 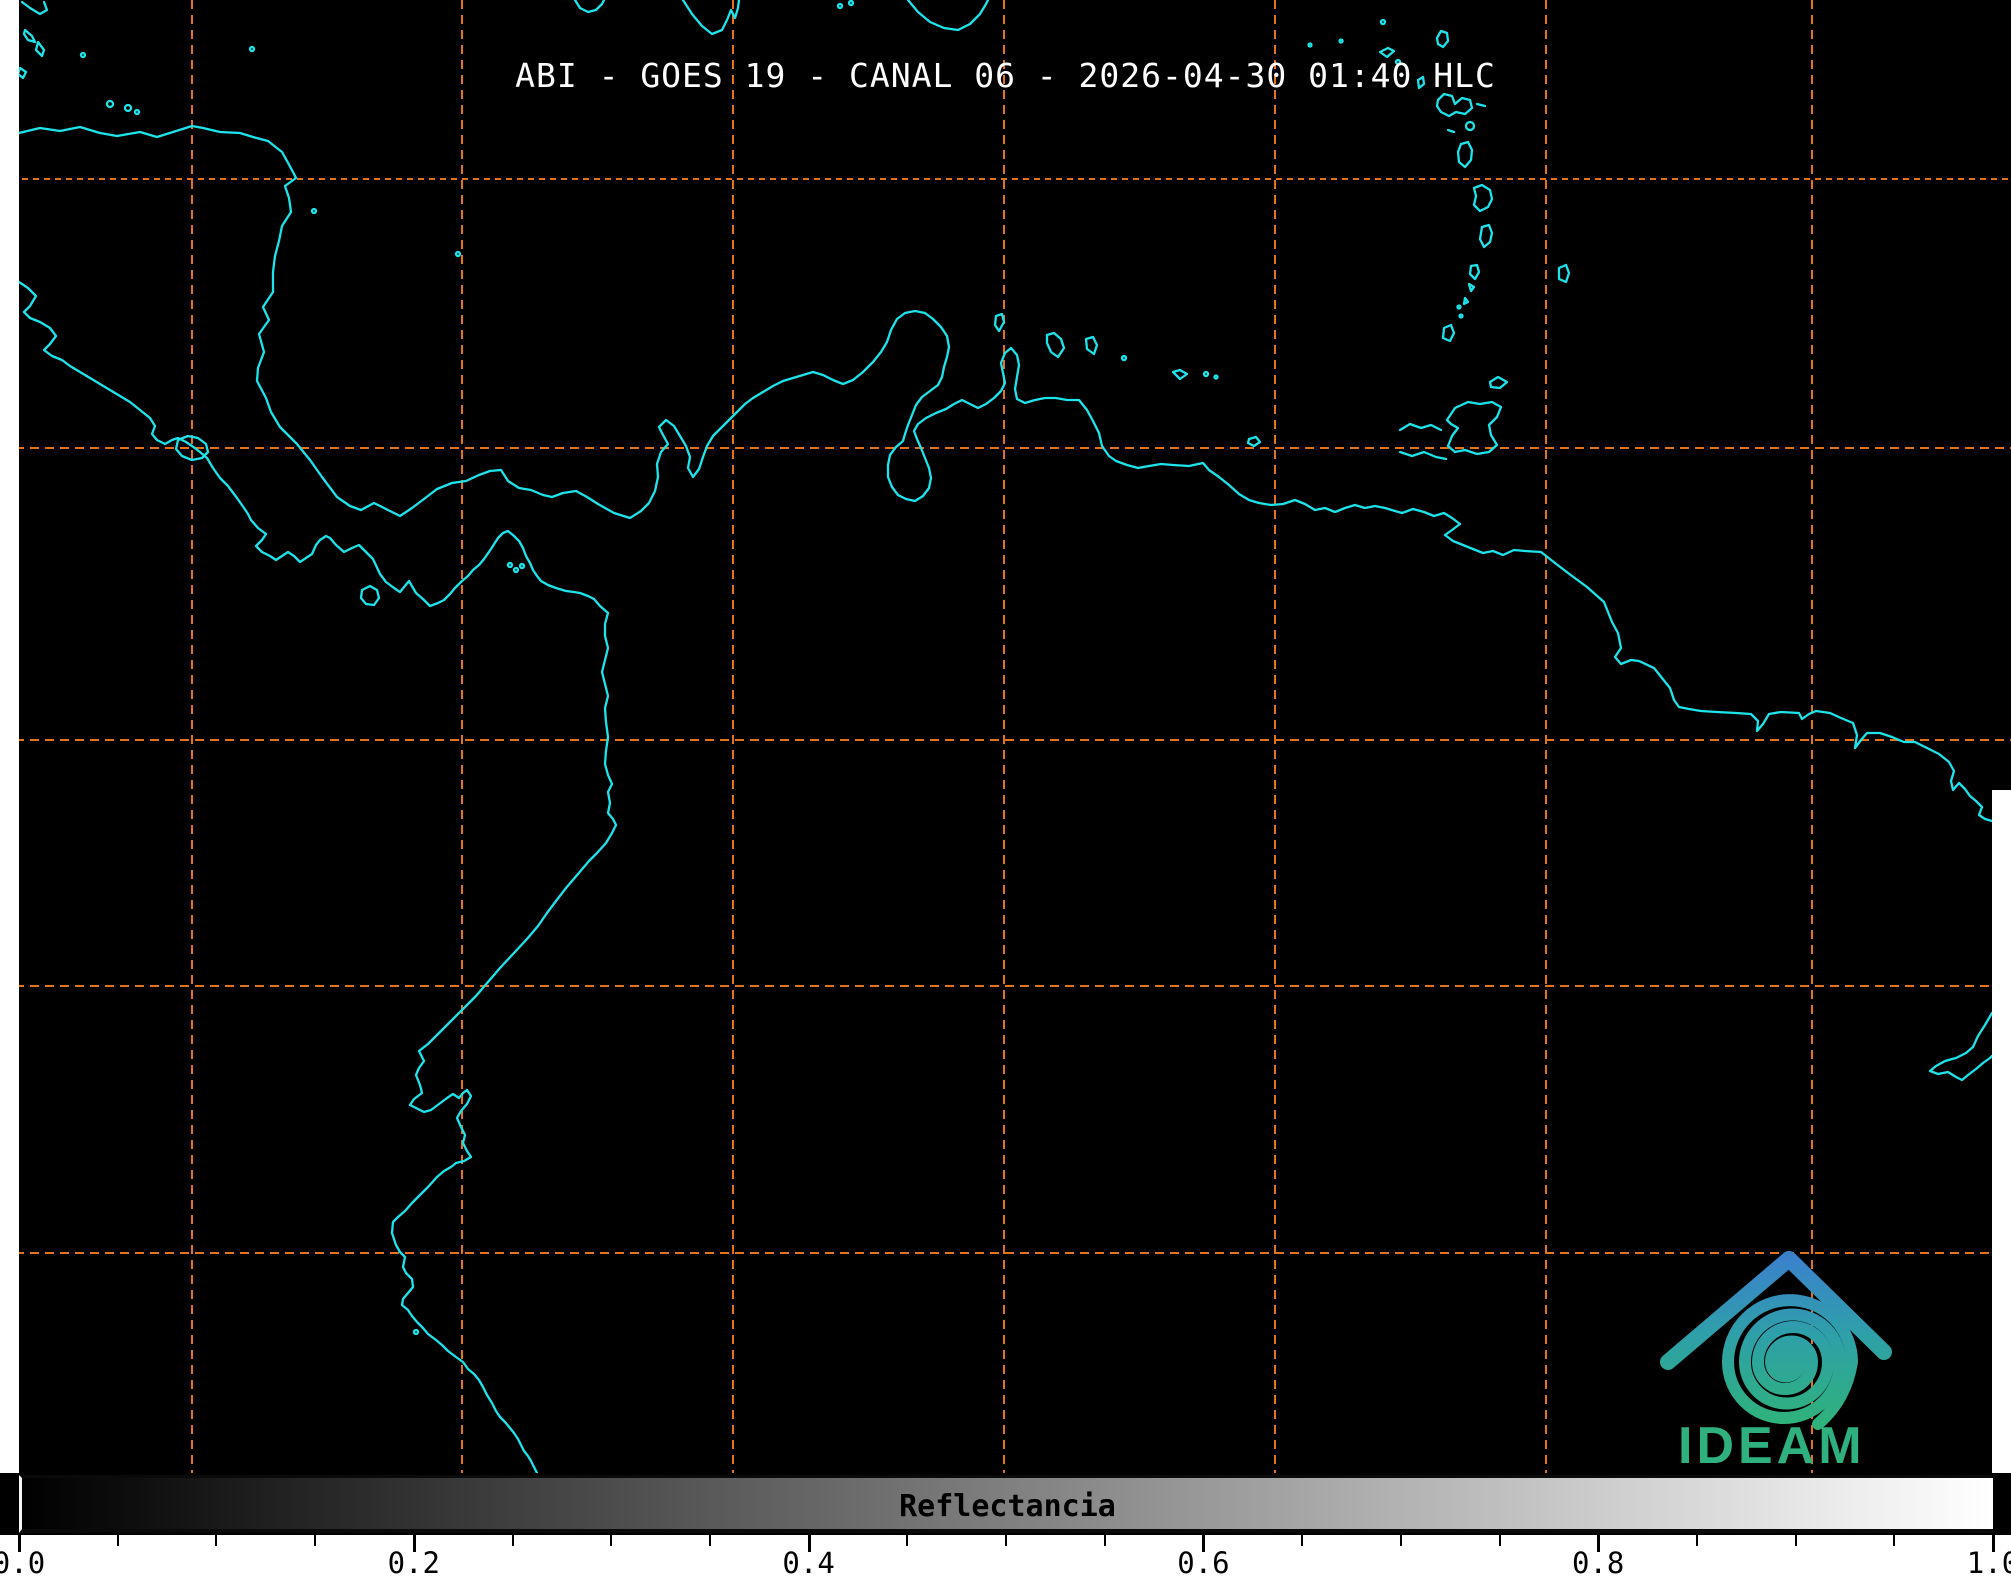 I want to click on colorbar: Reflectancia, so click(x=1006, y=1504).